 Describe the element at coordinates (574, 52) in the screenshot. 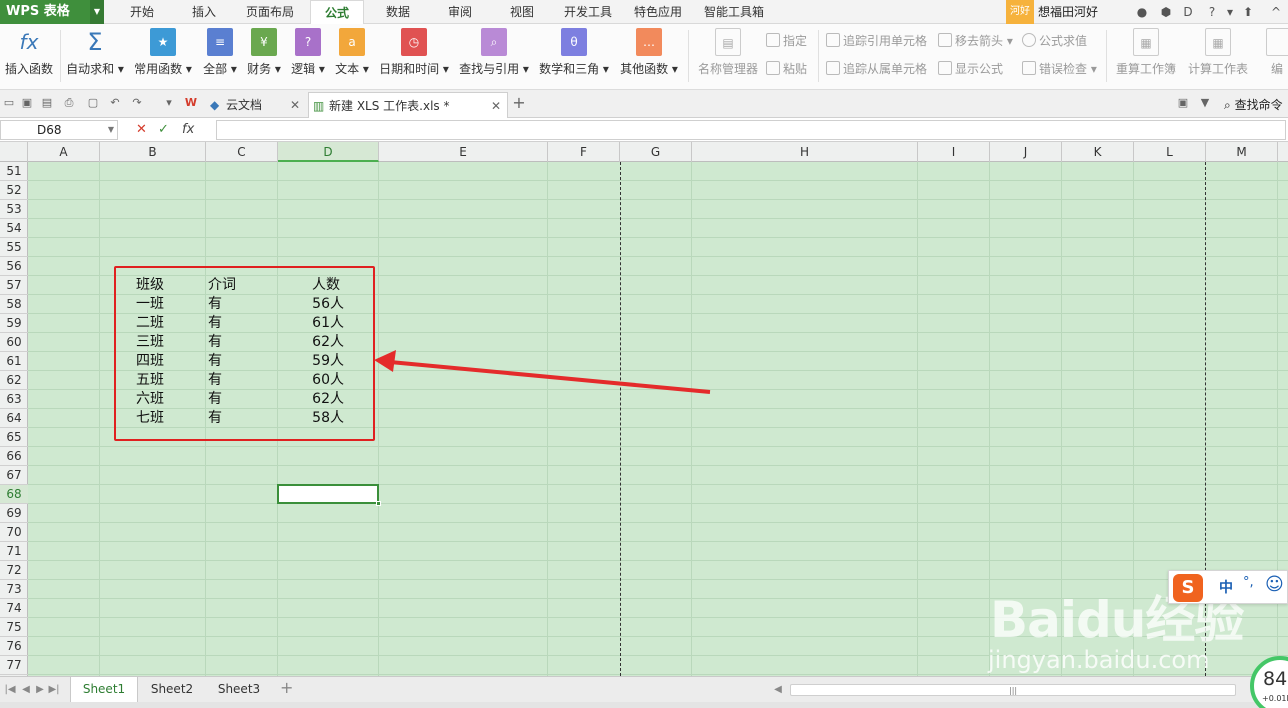

I see `math-trig-button: θ 数学和三角 ▾` at that location.